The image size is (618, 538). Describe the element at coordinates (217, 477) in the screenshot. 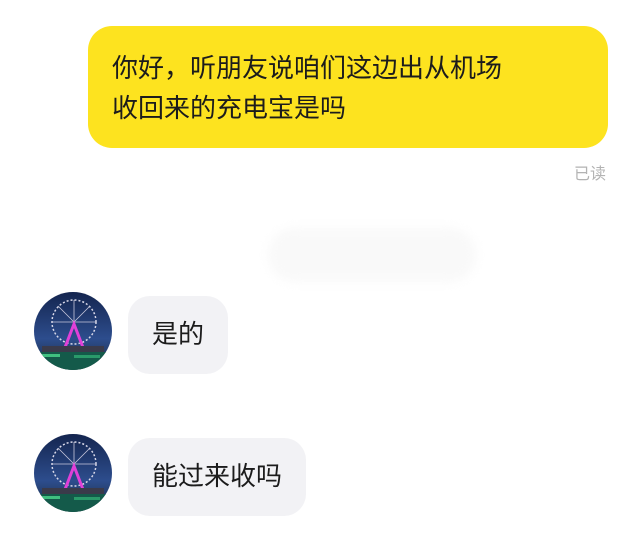

I see `incoming-message-bubble: 能过来收吗` at that location.